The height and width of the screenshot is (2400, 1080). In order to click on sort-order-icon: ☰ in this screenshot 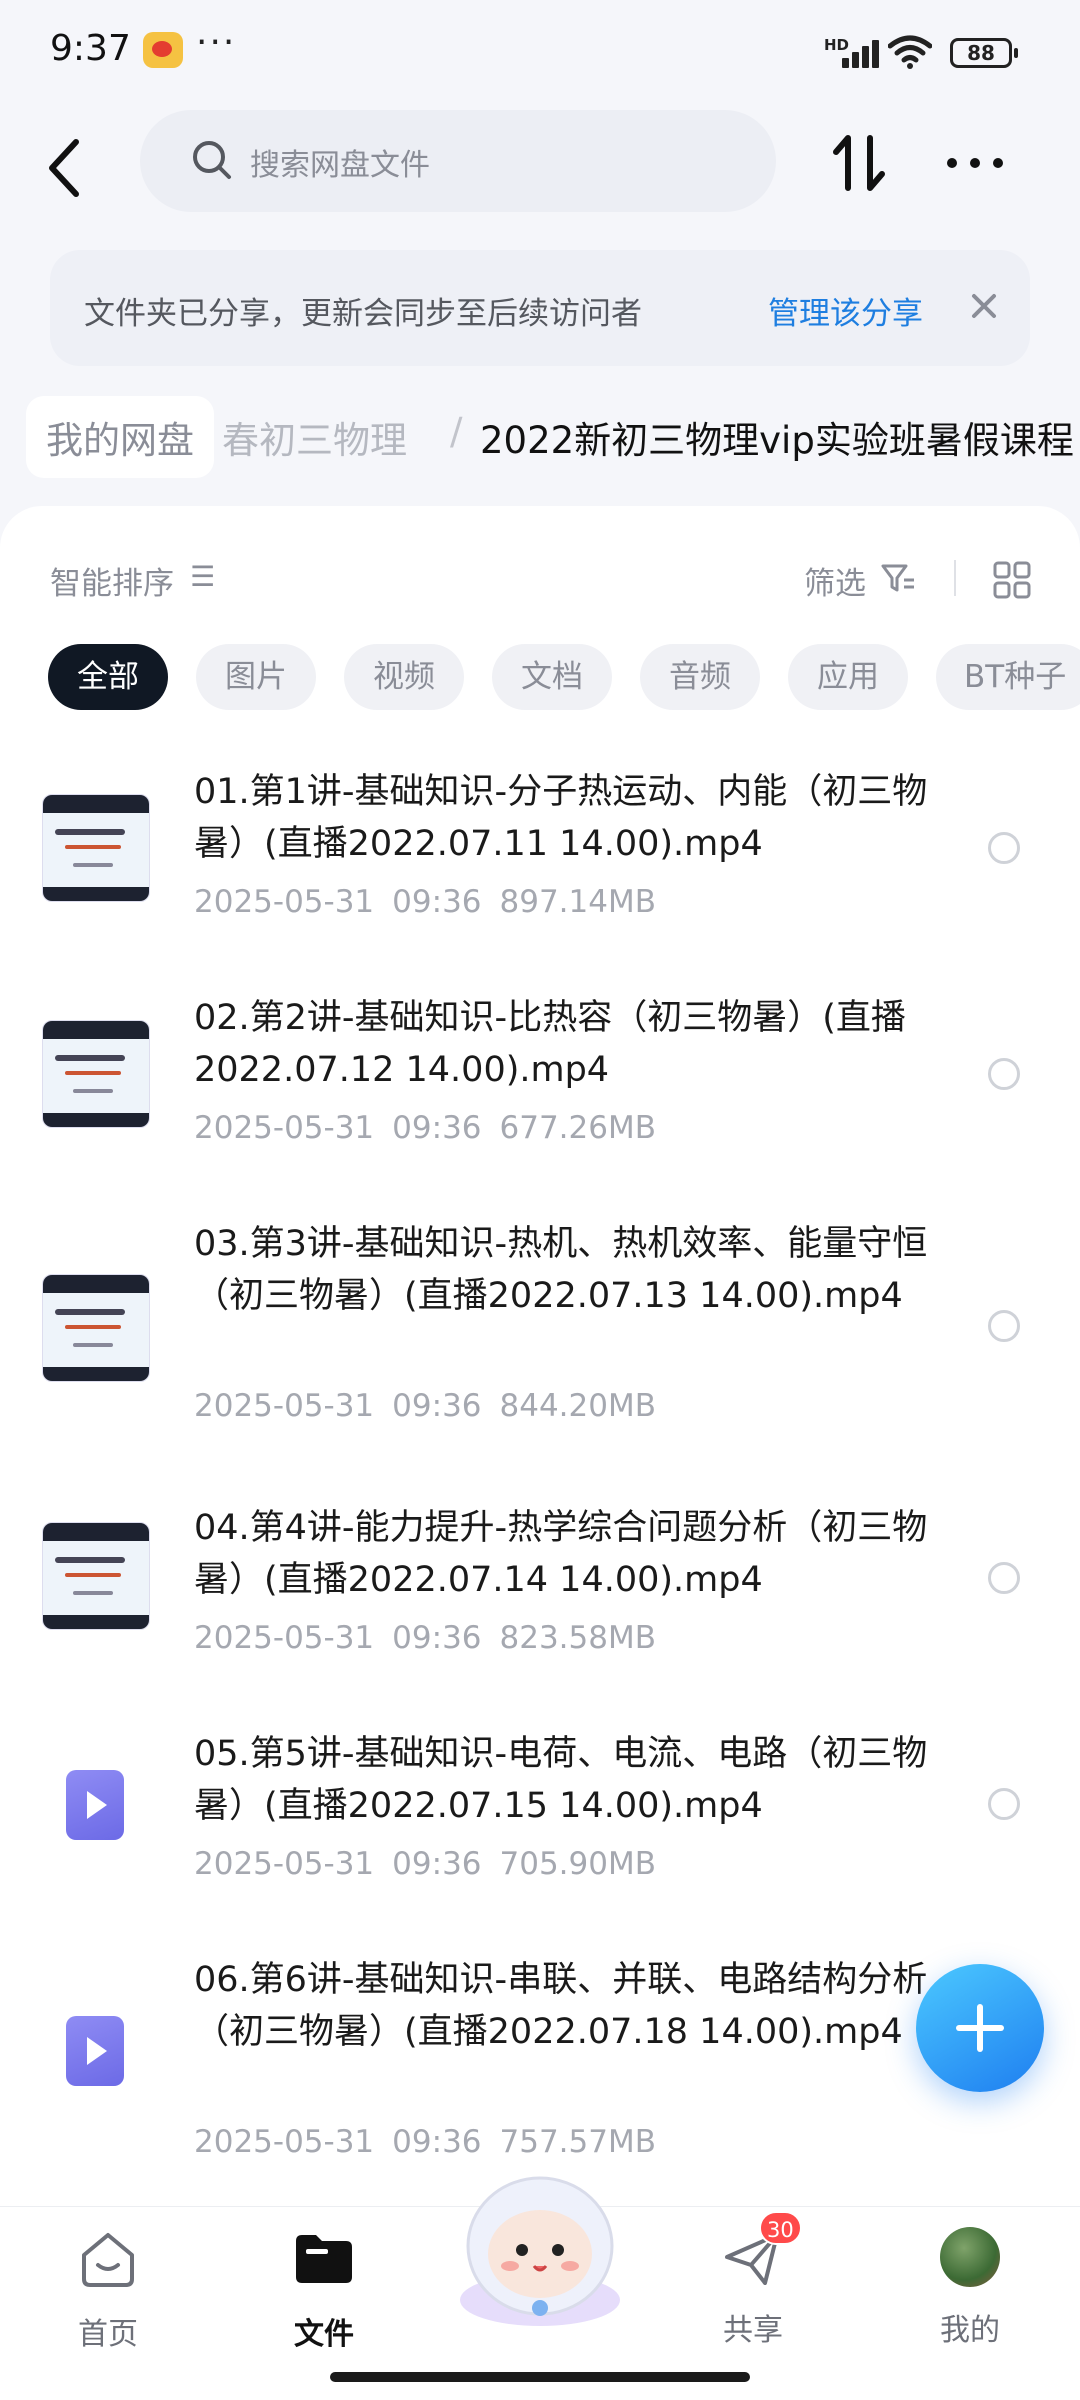, I will do `click(202, 576)`.